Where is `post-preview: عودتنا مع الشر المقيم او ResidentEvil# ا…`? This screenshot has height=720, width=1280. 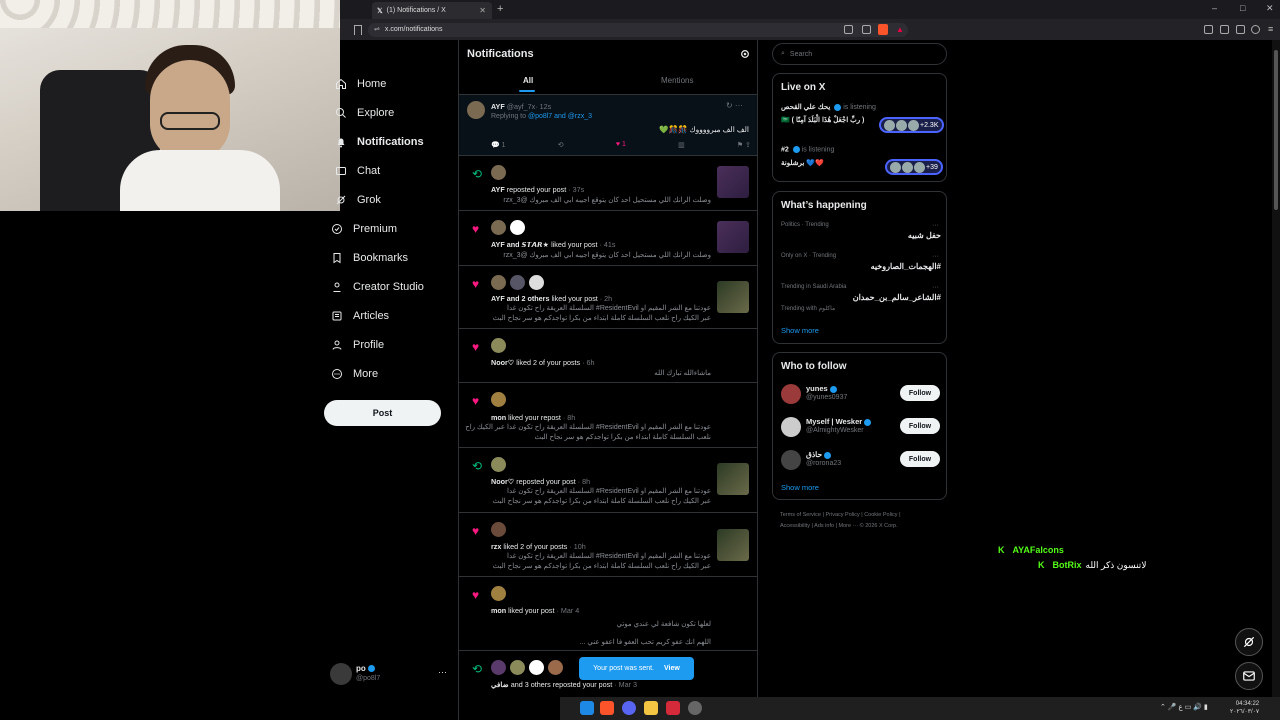 post-preview: عودتنا مع الشر المقيم او ResidentEvil# ا… is located at coordinates (588, 427).